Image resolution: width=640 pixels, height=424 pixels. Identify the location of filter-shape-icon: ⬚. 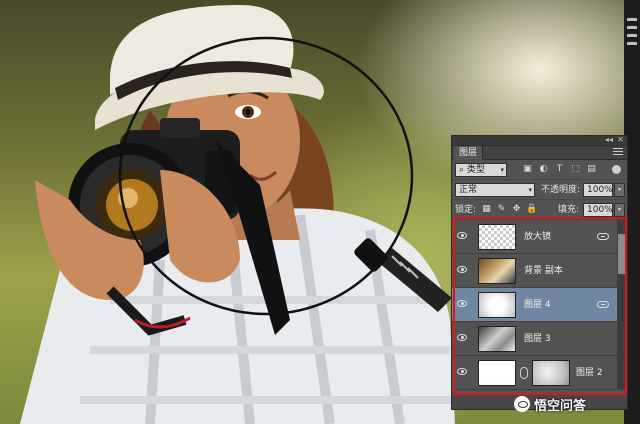
(575, 169).